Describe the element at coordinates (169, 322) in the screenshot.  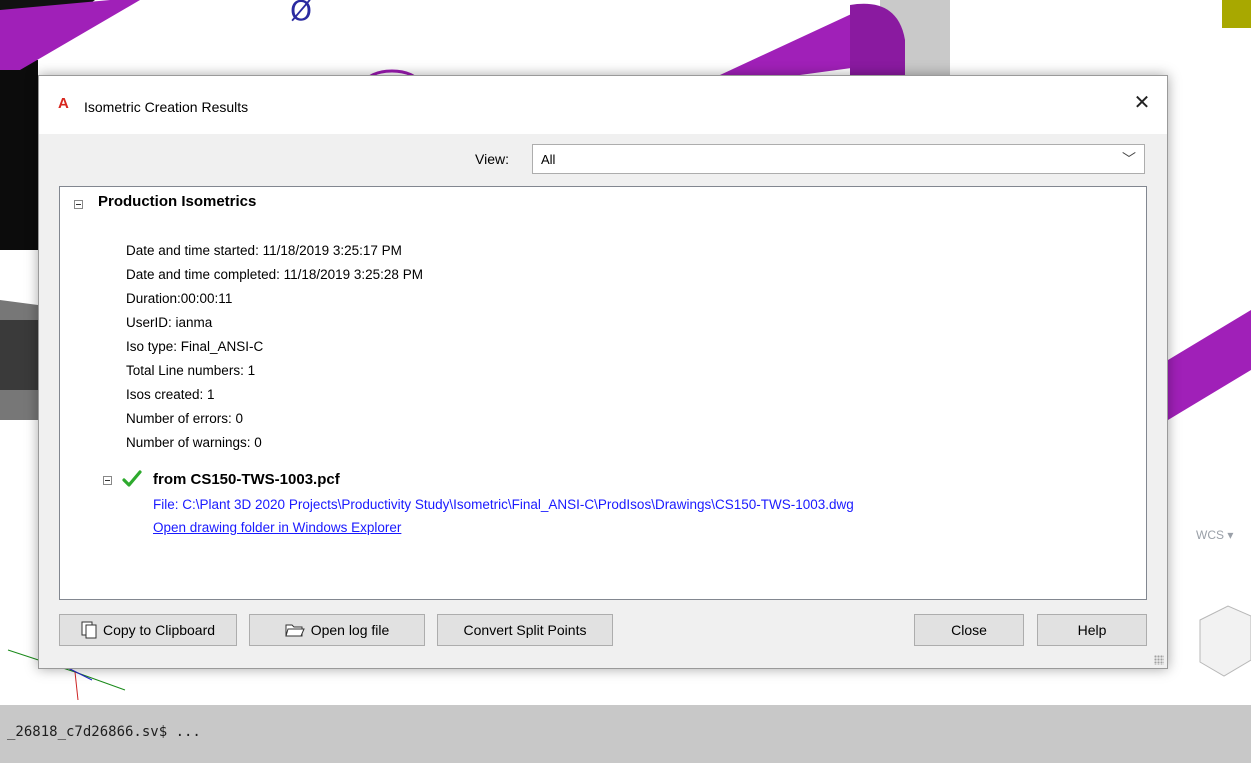
I see `info-userid: UserID: ianma` at that location.